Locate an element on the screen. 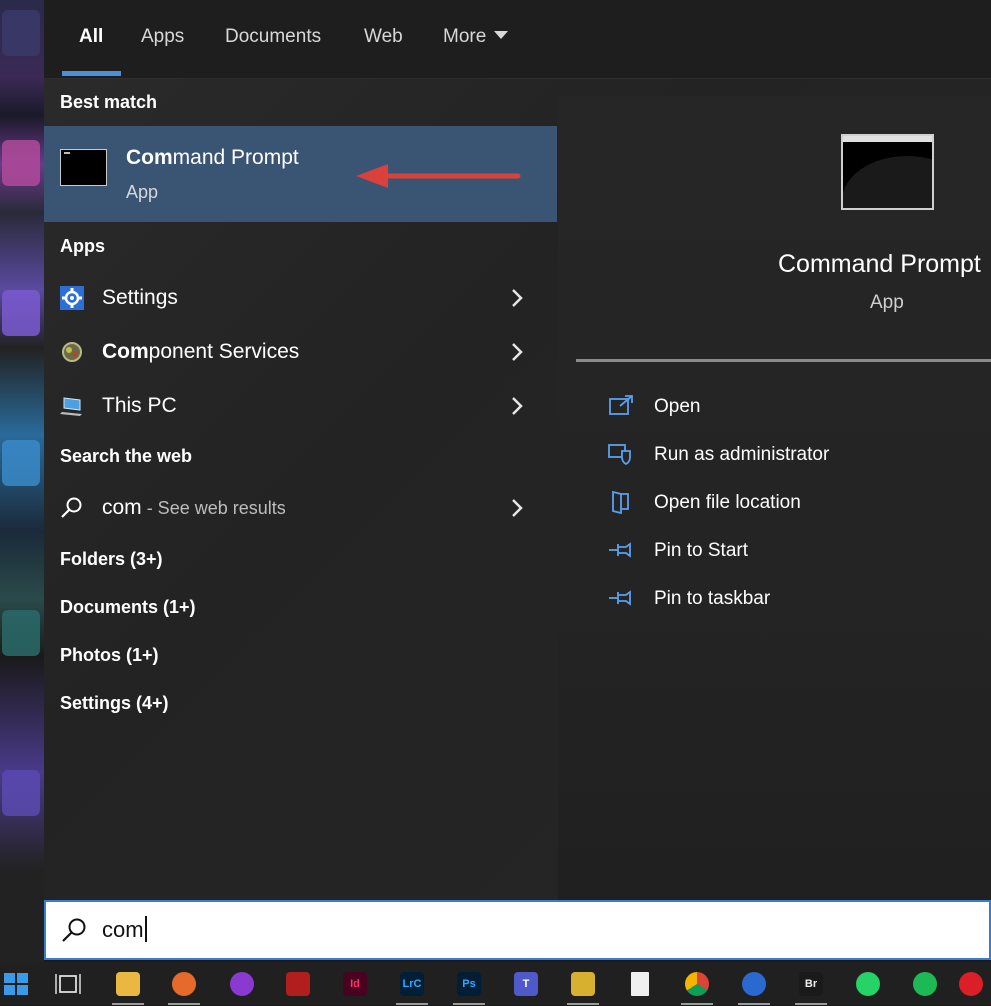 The image size is (991, 1006). computer-icon is located at coordinates (71, 406).